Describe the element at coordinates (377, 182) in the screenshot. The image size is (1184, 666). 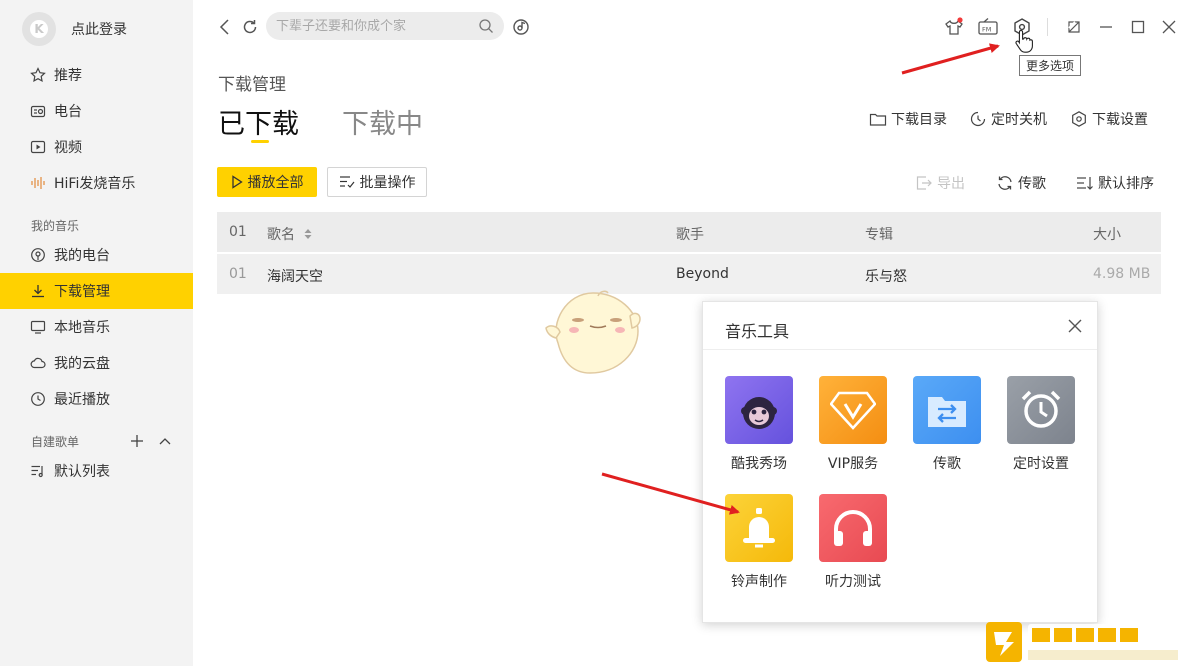
I see `batch-operation-button: 批量操作` at that location.